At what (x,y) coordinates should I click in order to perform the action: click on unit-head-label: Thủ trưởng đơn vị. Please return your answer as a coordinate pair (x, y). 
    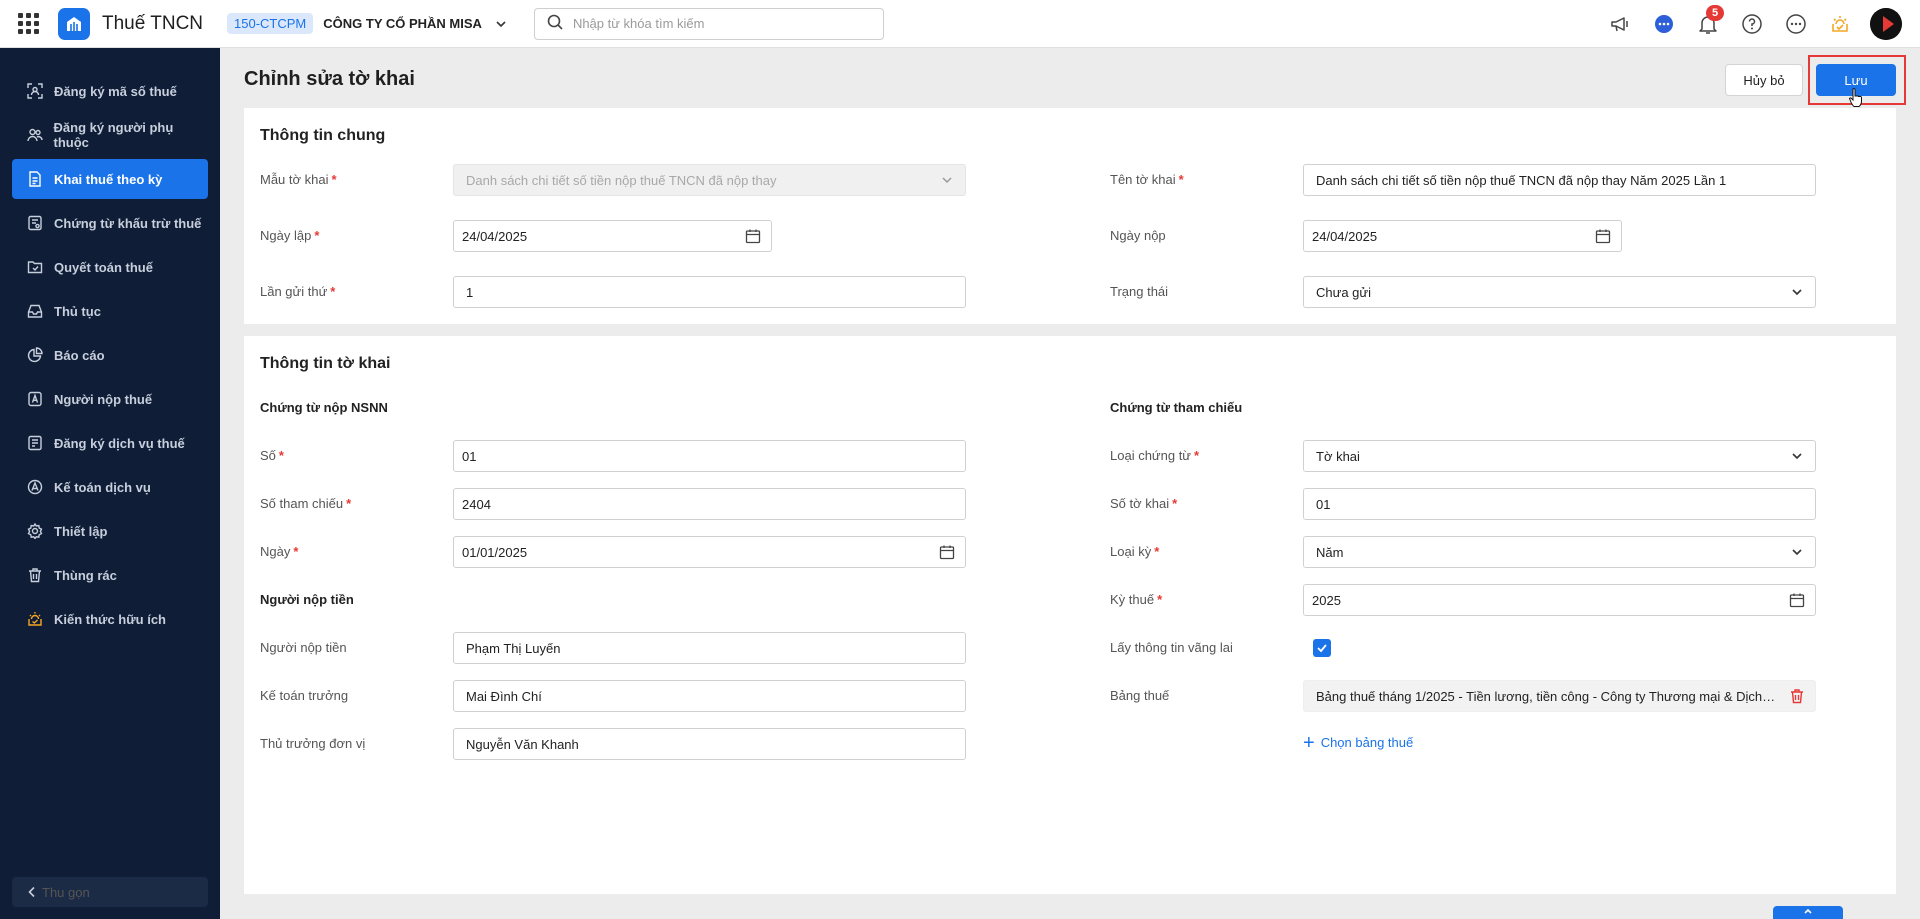
    Looking at the image, I should click on (313, 743).